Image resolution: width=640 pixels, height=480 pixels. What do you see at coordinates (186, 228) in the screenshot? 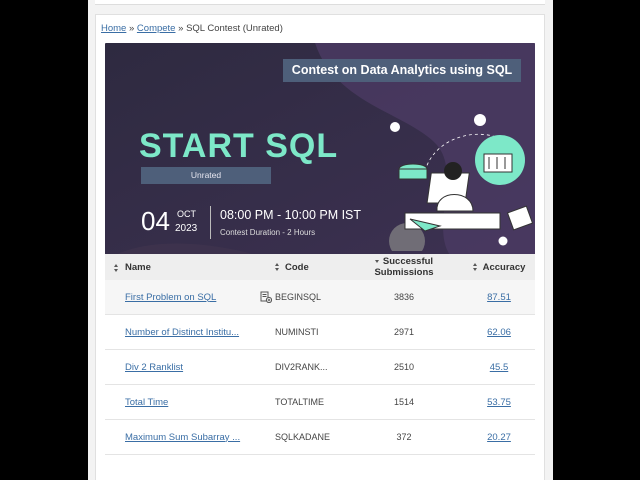
I see `contest-year: 2023` at bounding box center [186, 228].